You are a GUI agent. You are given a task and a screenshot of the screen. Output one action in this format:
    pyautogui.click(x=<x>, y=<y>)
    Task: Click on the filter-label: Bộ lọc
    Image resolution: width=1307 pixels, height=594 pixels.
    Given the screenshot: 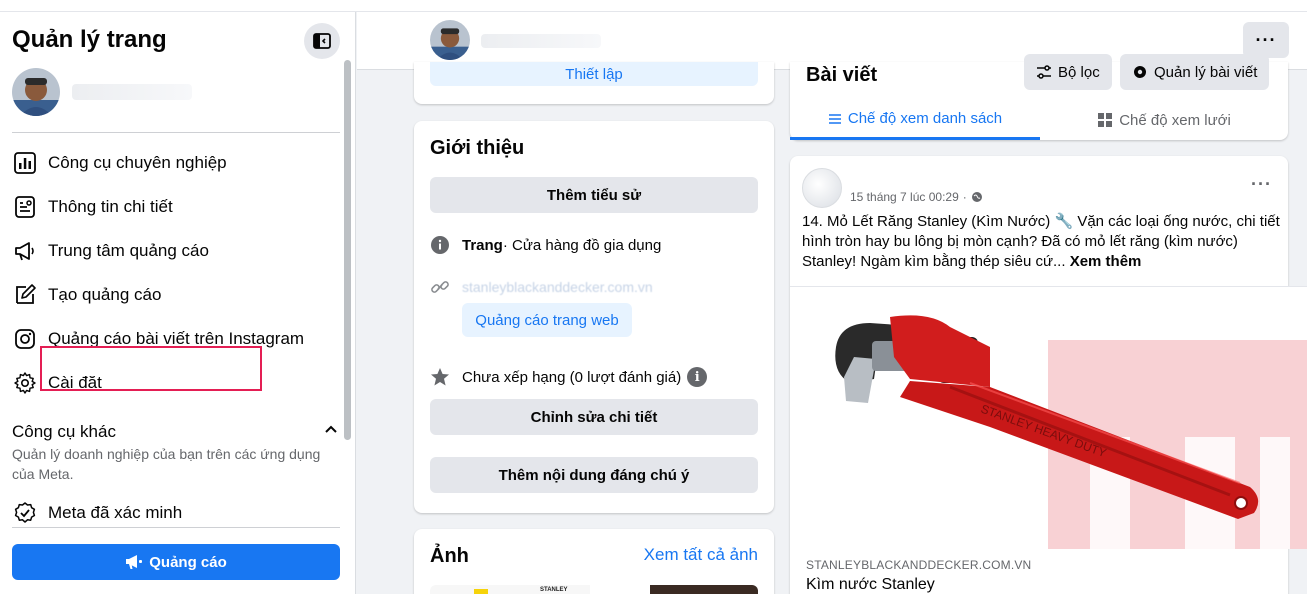 What is the action you would take?
    pyautogui.click(x=1079, y=72)
    